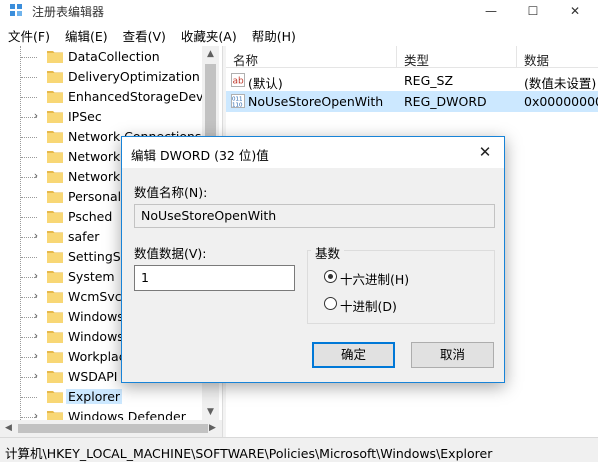 This screenshot has height=462, width=598. Describe the element at coordinates (313, 152) in the screenshot. I see `dialog-title-bar: 编辑 DWORD (32 位)值 ✕` at that location.